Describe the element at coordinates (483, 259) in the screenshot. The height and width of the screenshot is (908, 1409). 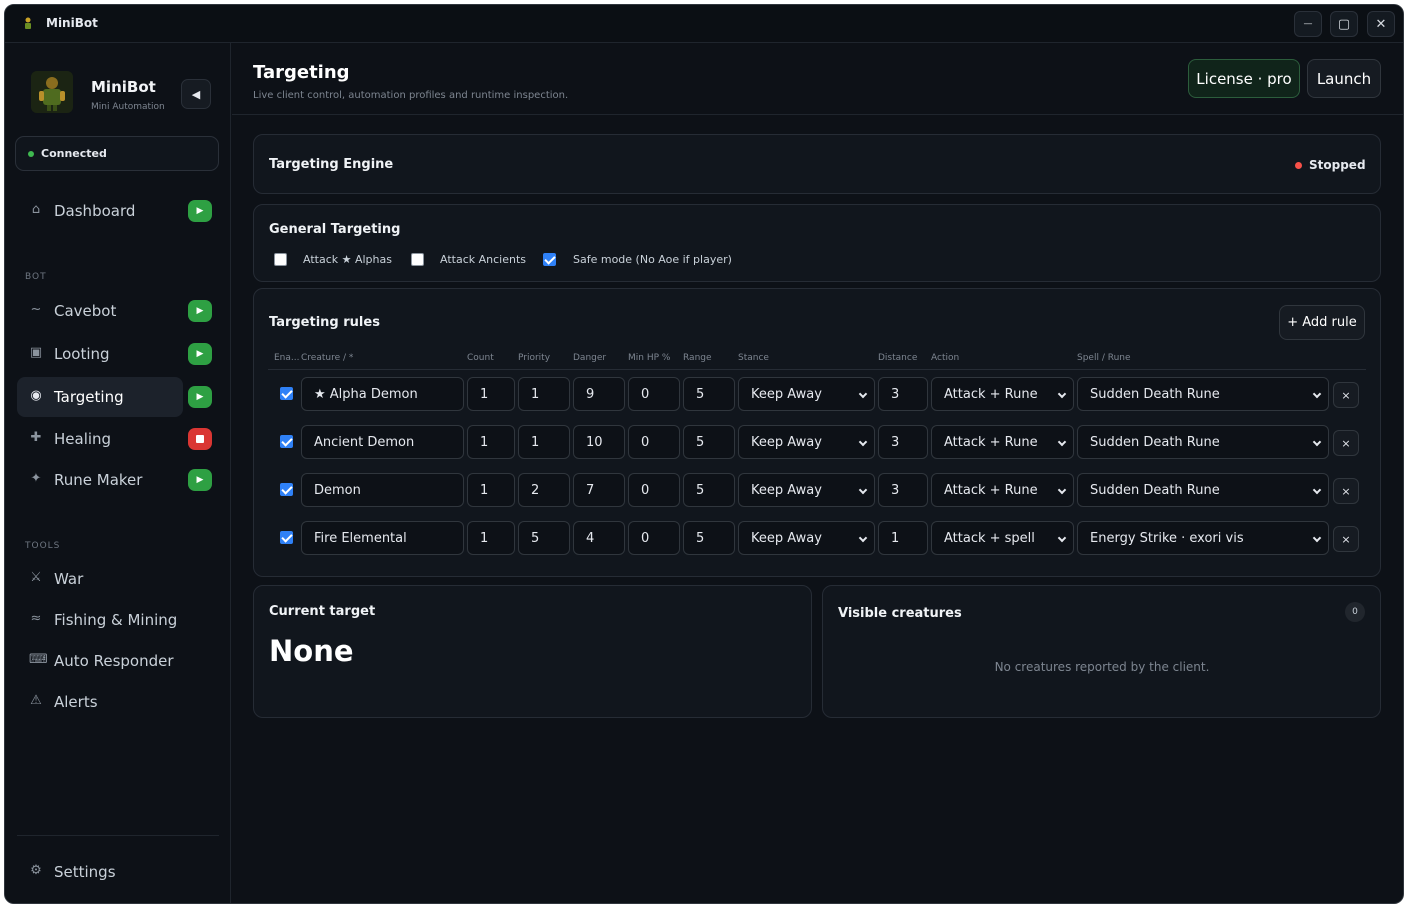
I see `attack-ancients-label: Attack Ancients` at that location.